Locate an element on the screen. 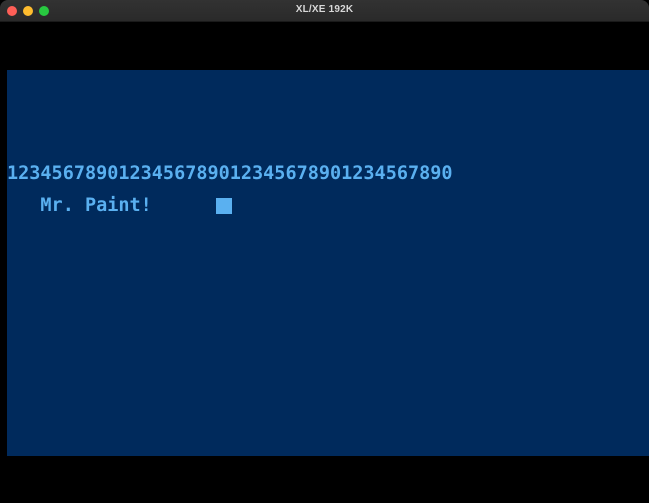 This screenshot has width=649, height=503. screen-line-ruler: 1234567890123456789012345678901234567890 is located at coordinates (230, 173).